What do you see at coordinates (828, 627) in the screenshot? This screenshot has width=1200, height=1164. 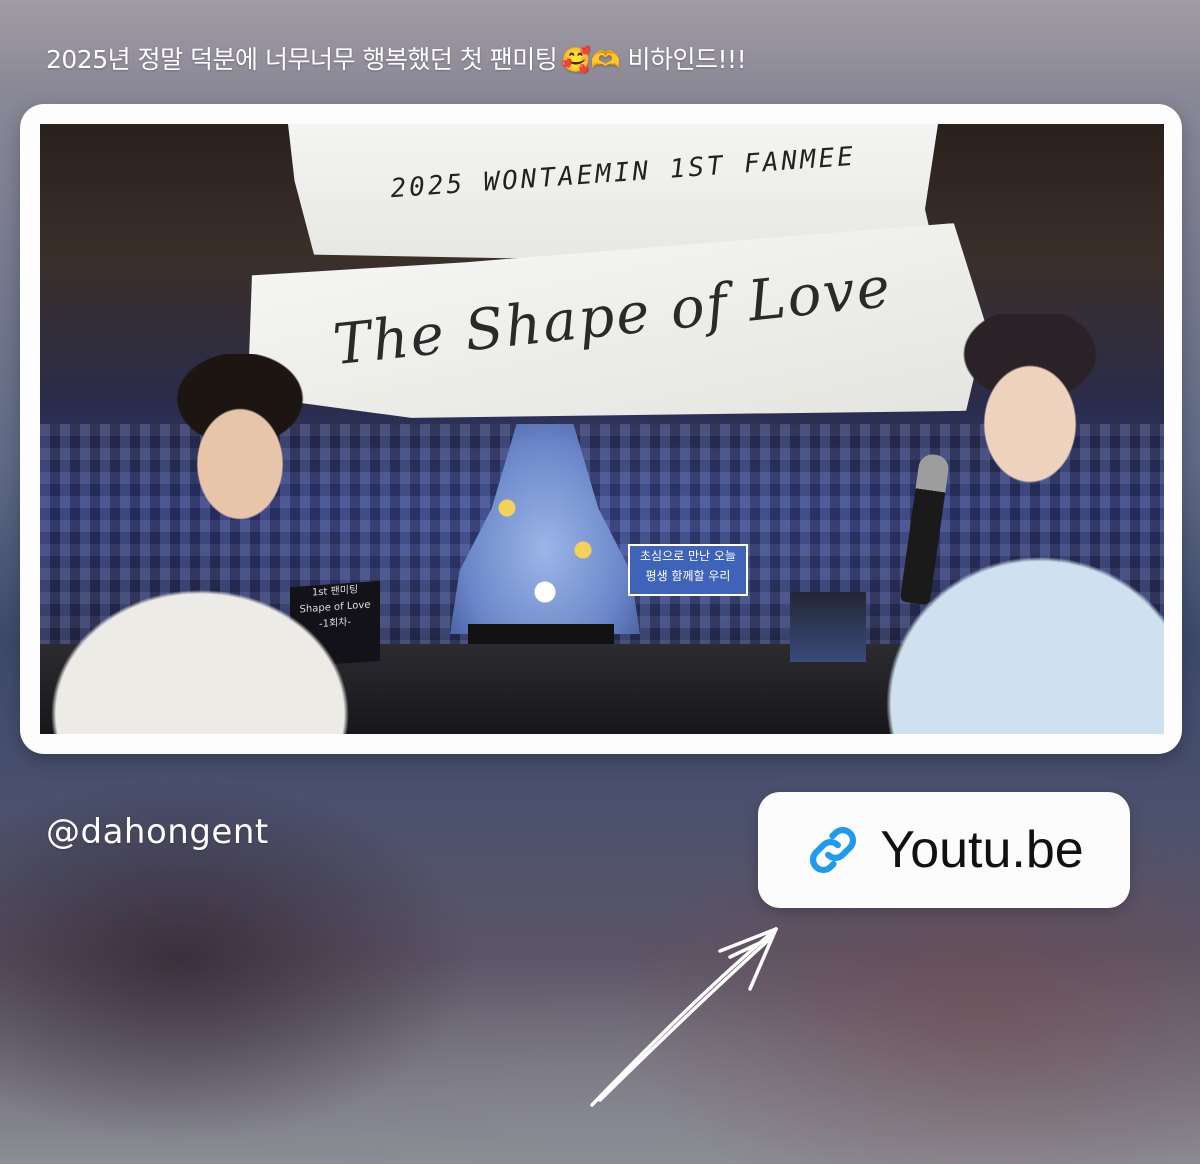 I see `stage-monitor-right` at bounding box center [828, 627].